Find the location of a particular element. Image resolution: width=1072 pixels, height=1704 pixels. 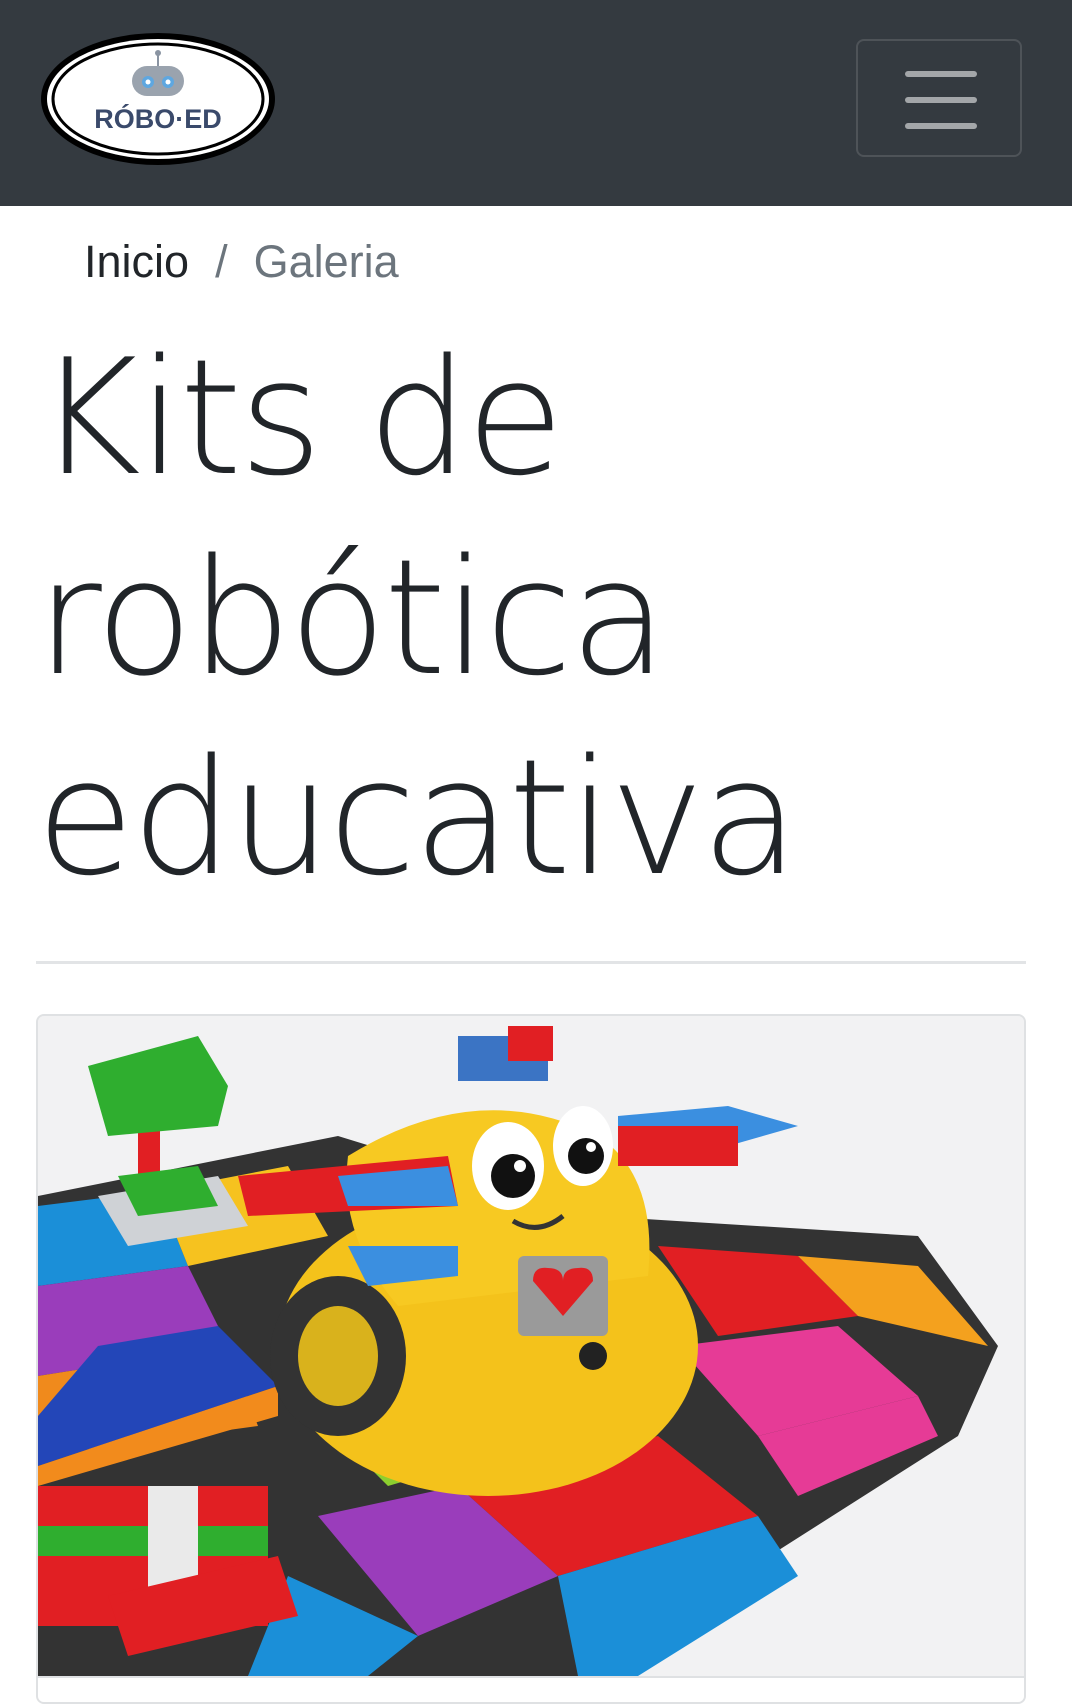

card-body is located at coordinates (531, 1689).